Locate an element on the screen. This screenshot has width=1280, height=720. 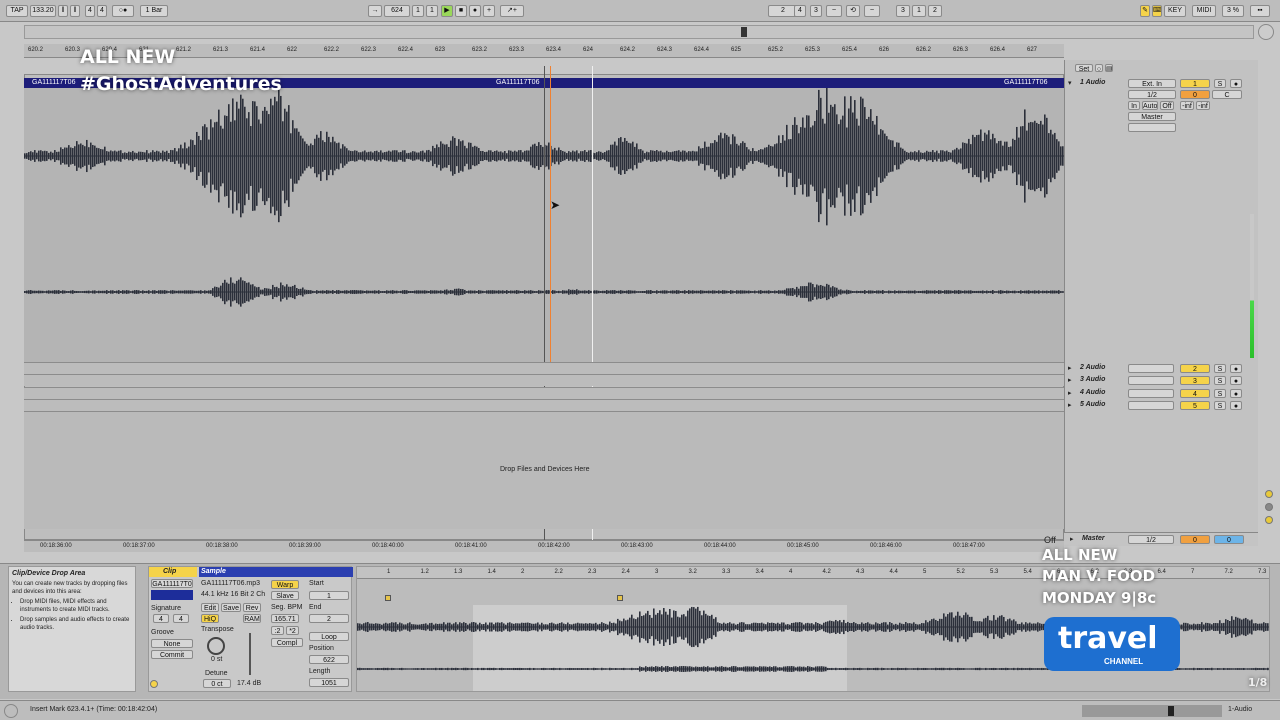
stop-button: ■ is located at coordinates (461, 11).